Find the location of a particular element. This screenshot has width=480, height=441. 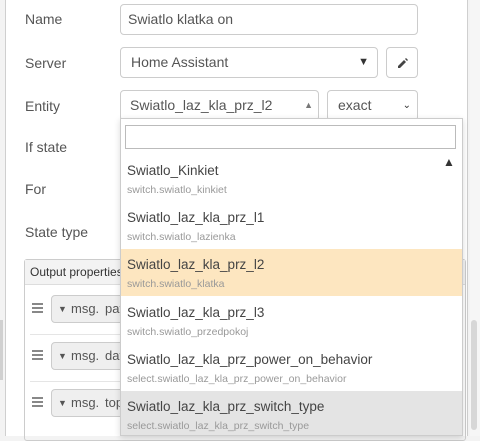

match-type-select: exact ⌄ is located at coordinates (372, 105).